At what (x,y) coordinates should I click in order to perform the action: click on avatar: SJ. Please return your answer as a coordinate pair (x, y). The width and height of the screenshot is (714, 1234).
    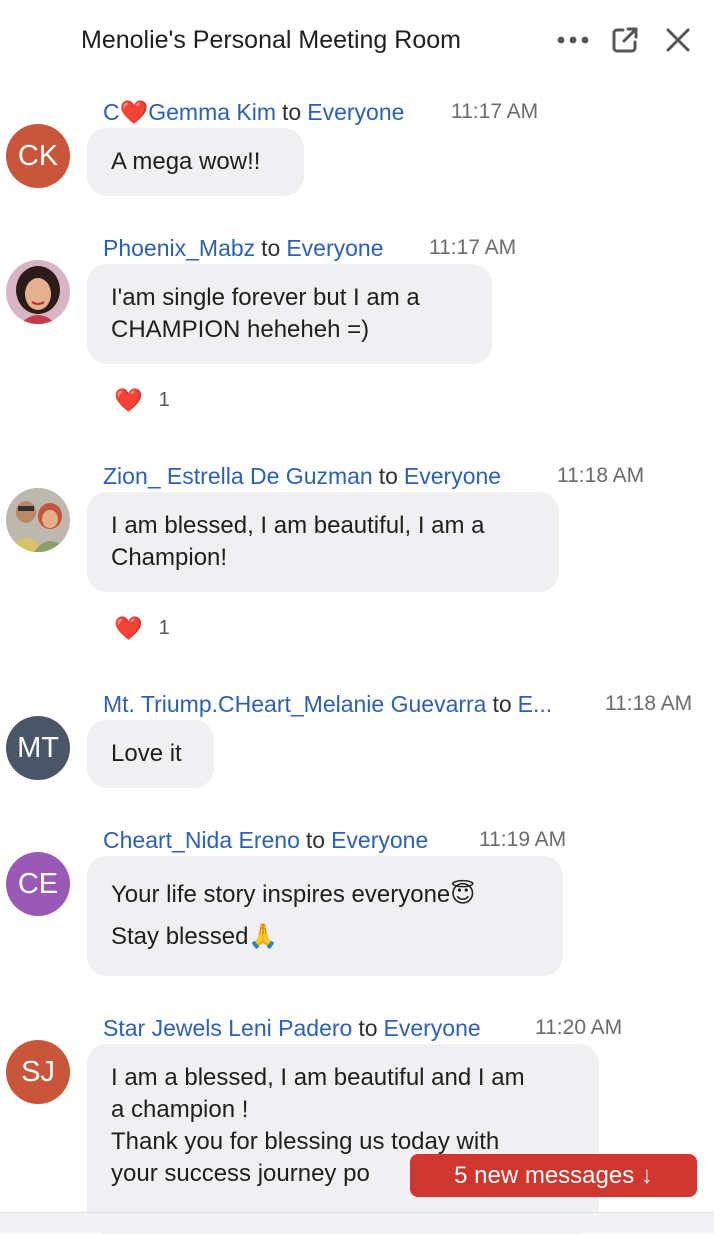
    Looking at the image, I should click on (38, 1072).